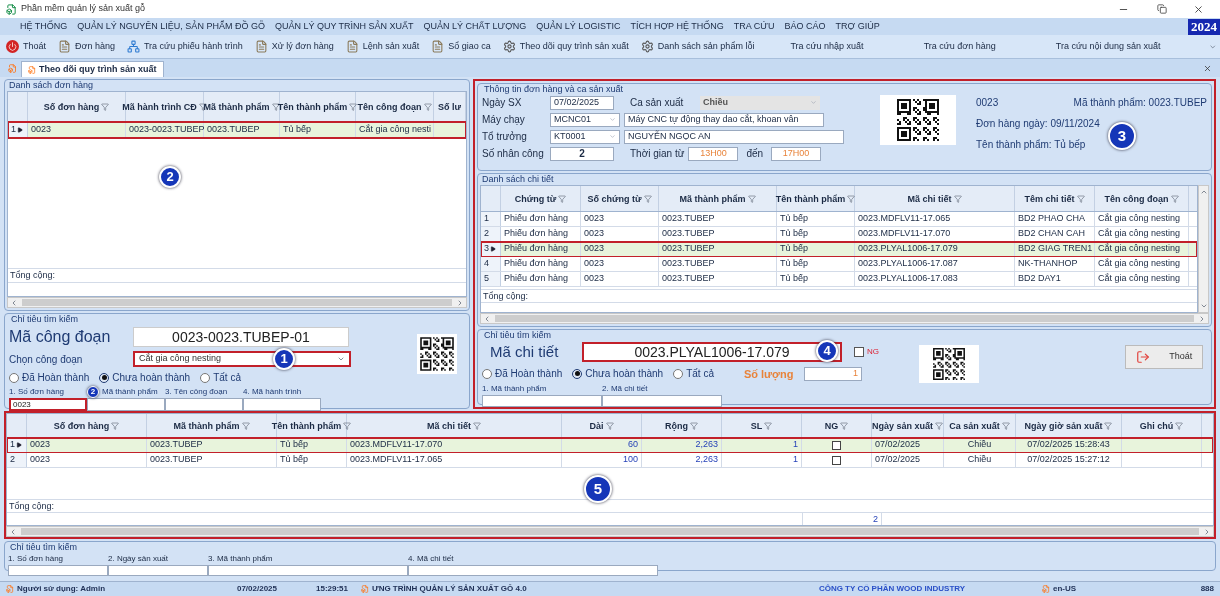 The height and width of the screenshot is (596, 1220). I want to click on table-row: 1 0023 0023.TUBEP Tủ bếp 0023.MDFLV11-17.070 60 2,263 1 07/02/2025 Chiều 07/02/2025 15:28:43, so click(610, 445).